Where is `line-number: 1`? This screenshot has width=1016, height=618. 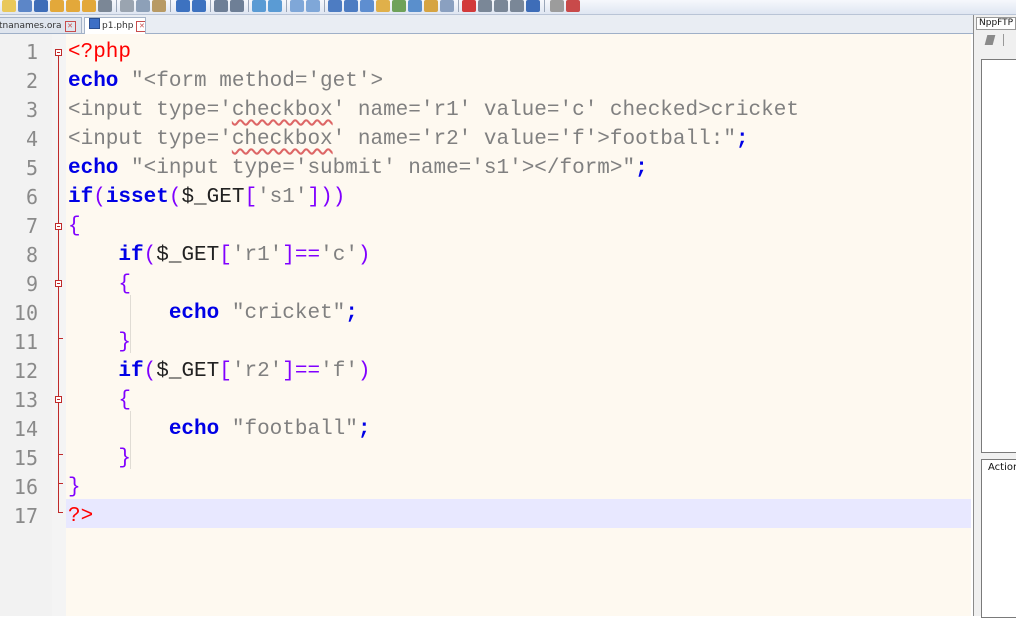
line-number: 1 is located at coordinates (31, 52).